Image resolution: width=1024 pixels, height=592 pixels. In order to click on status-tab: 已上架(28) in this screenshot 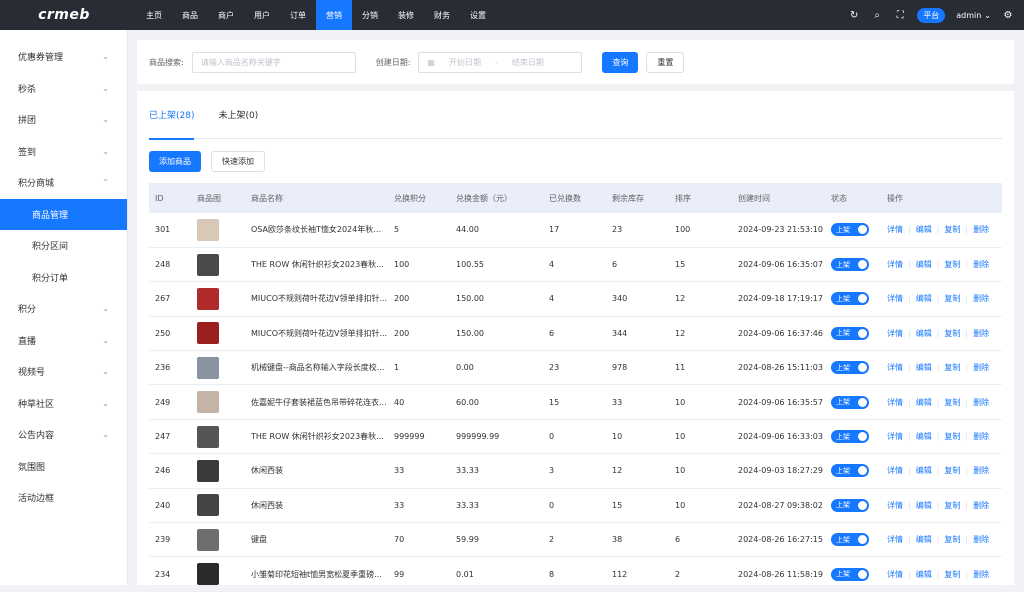, I will do `click(172, 115)`.